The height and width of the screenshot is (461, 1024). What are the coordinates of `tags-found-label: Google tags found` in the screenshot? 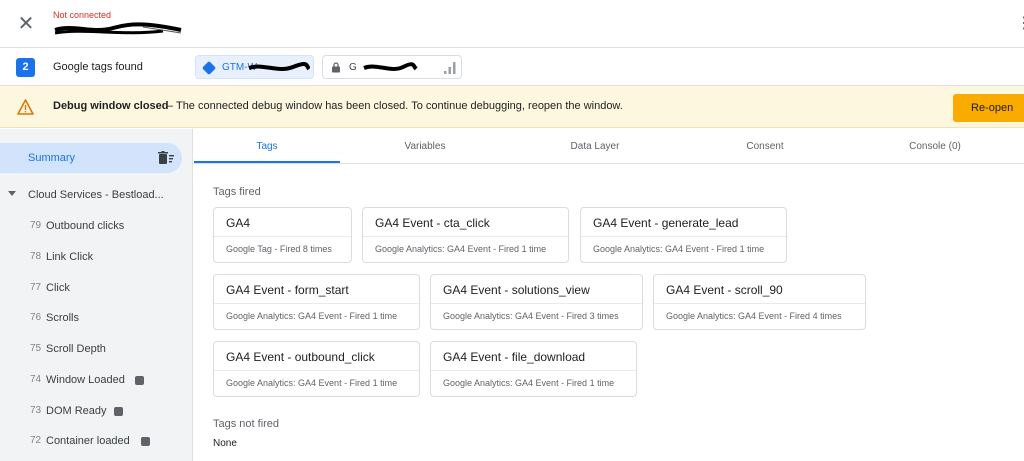 It's located at (98, 67).